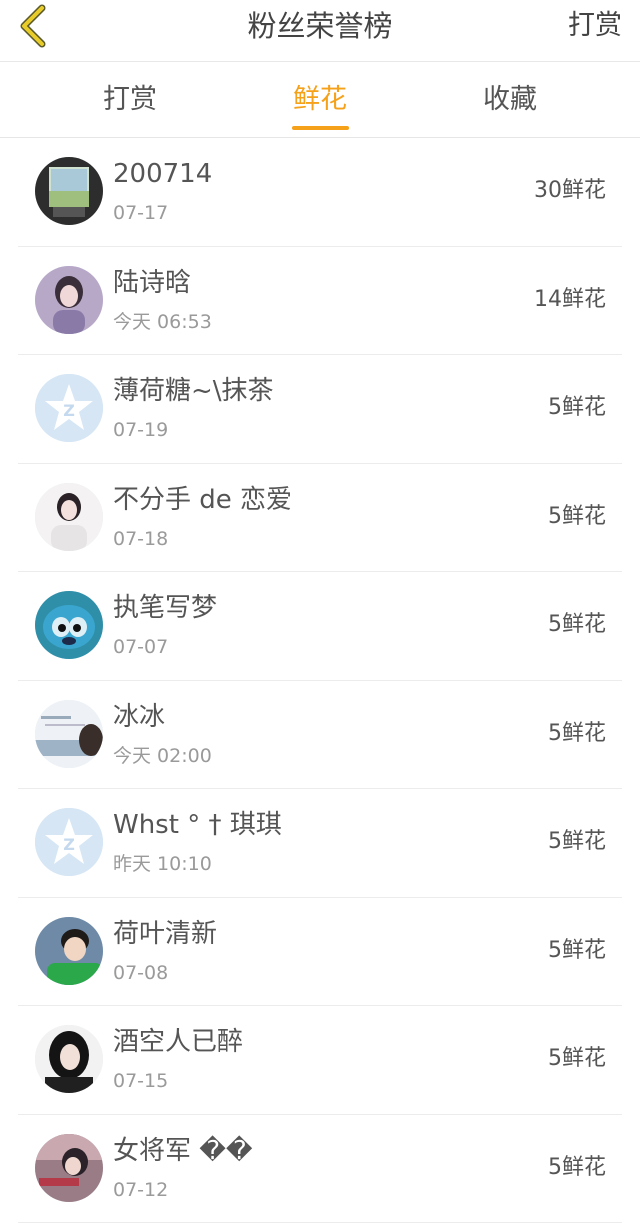 This screenshot has height=1223, width=640. Describe the element at coordinates (570, 299) in the screenshot. I see `flower-count: 14鲜花` at that location.